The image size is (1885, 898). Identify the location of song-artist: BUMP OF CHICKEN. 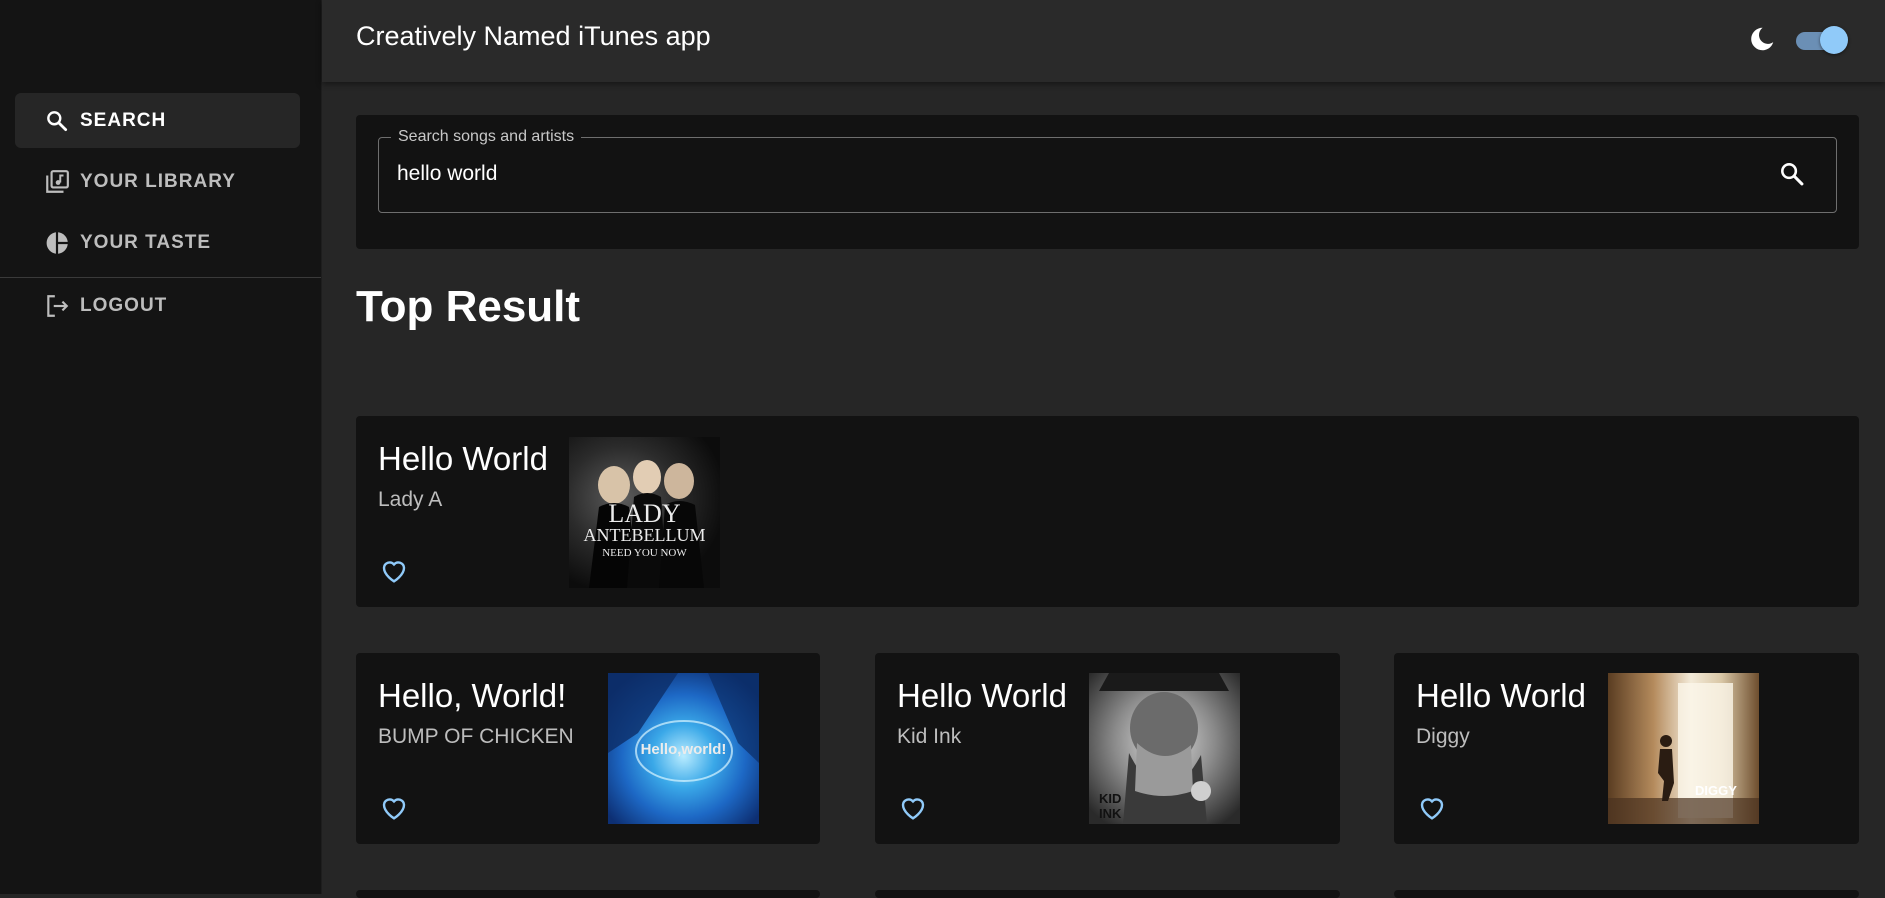
(476, 736).